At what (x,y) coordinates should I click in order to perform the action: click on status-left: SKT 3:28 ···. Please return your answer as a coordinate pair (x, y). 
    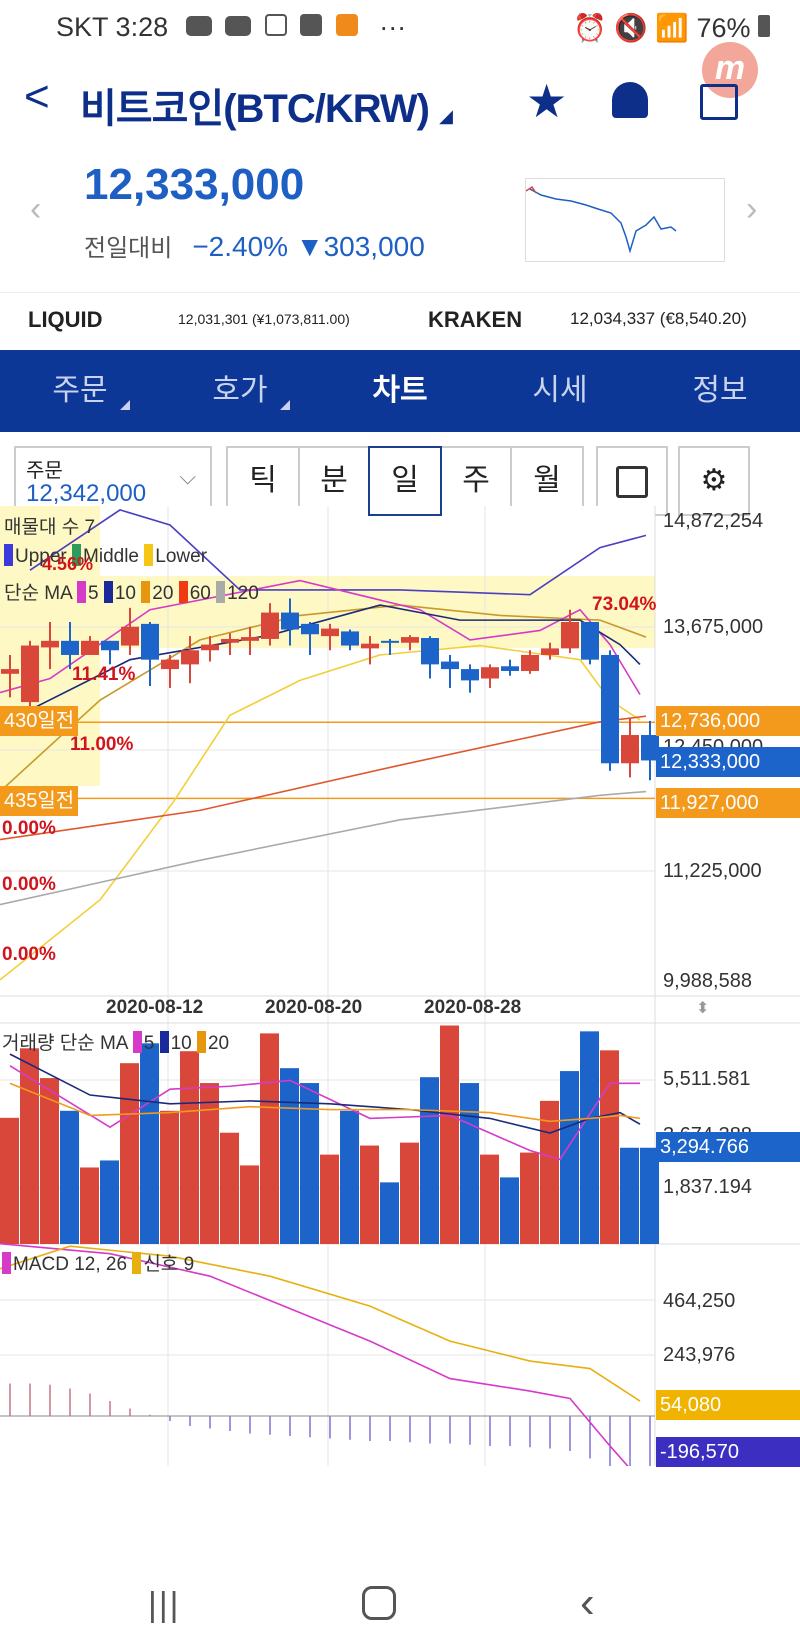
    Looking at the image, I should click on (231, 27).